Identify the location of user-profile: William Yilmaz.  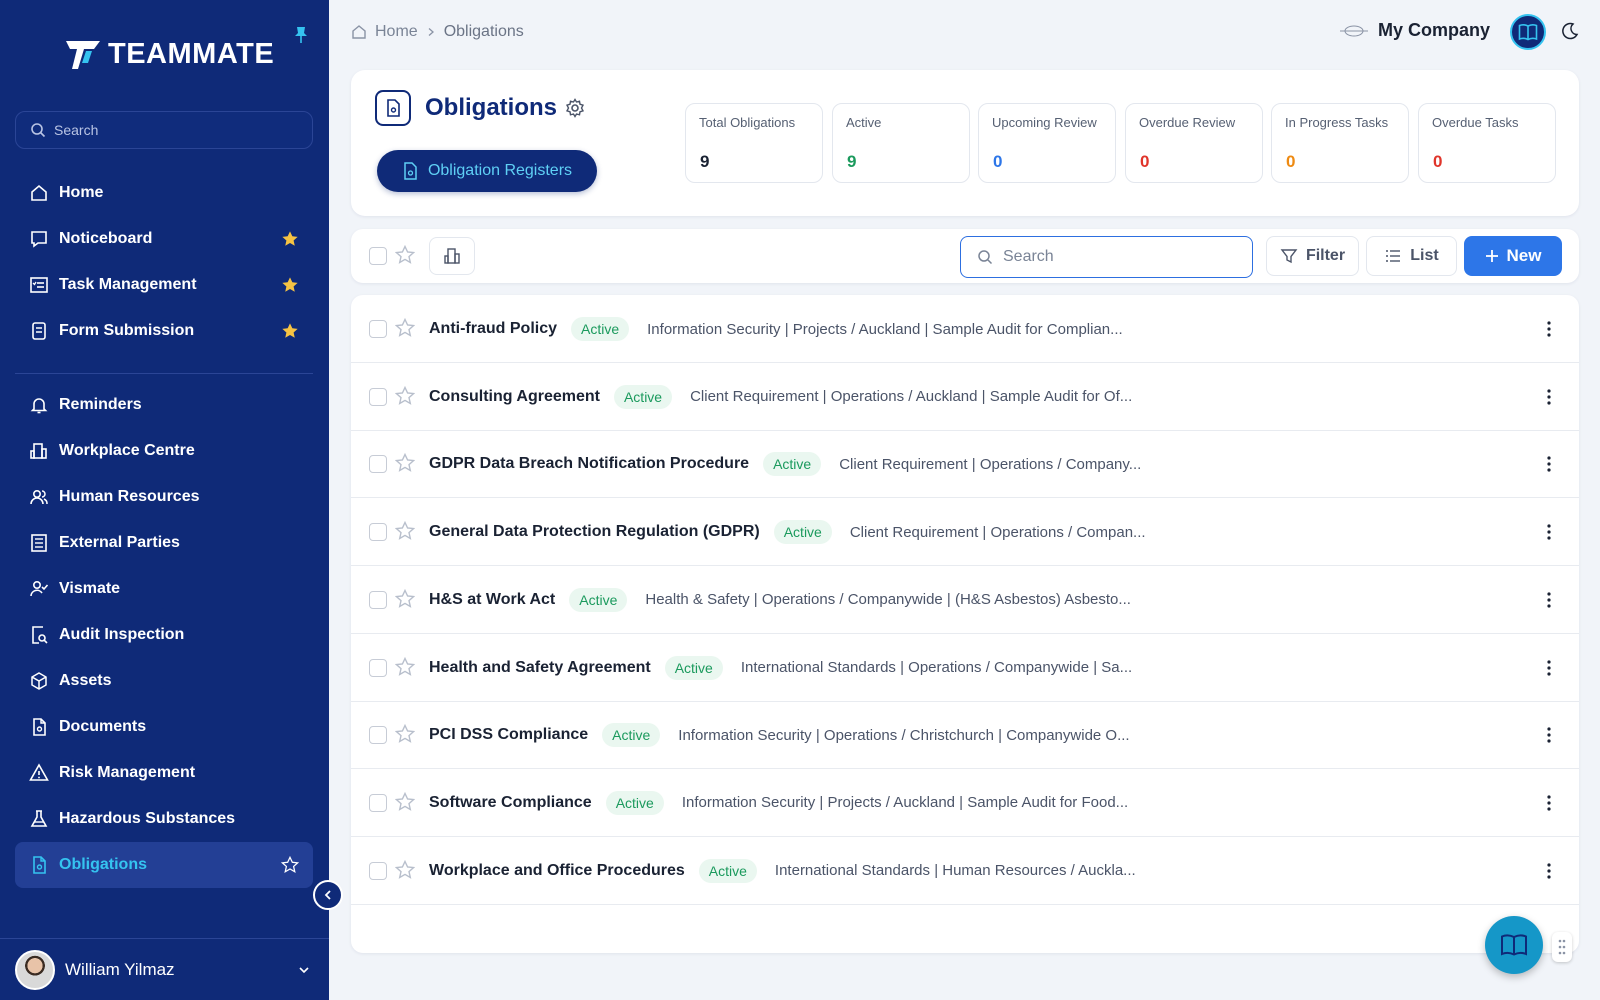
(164, 969).